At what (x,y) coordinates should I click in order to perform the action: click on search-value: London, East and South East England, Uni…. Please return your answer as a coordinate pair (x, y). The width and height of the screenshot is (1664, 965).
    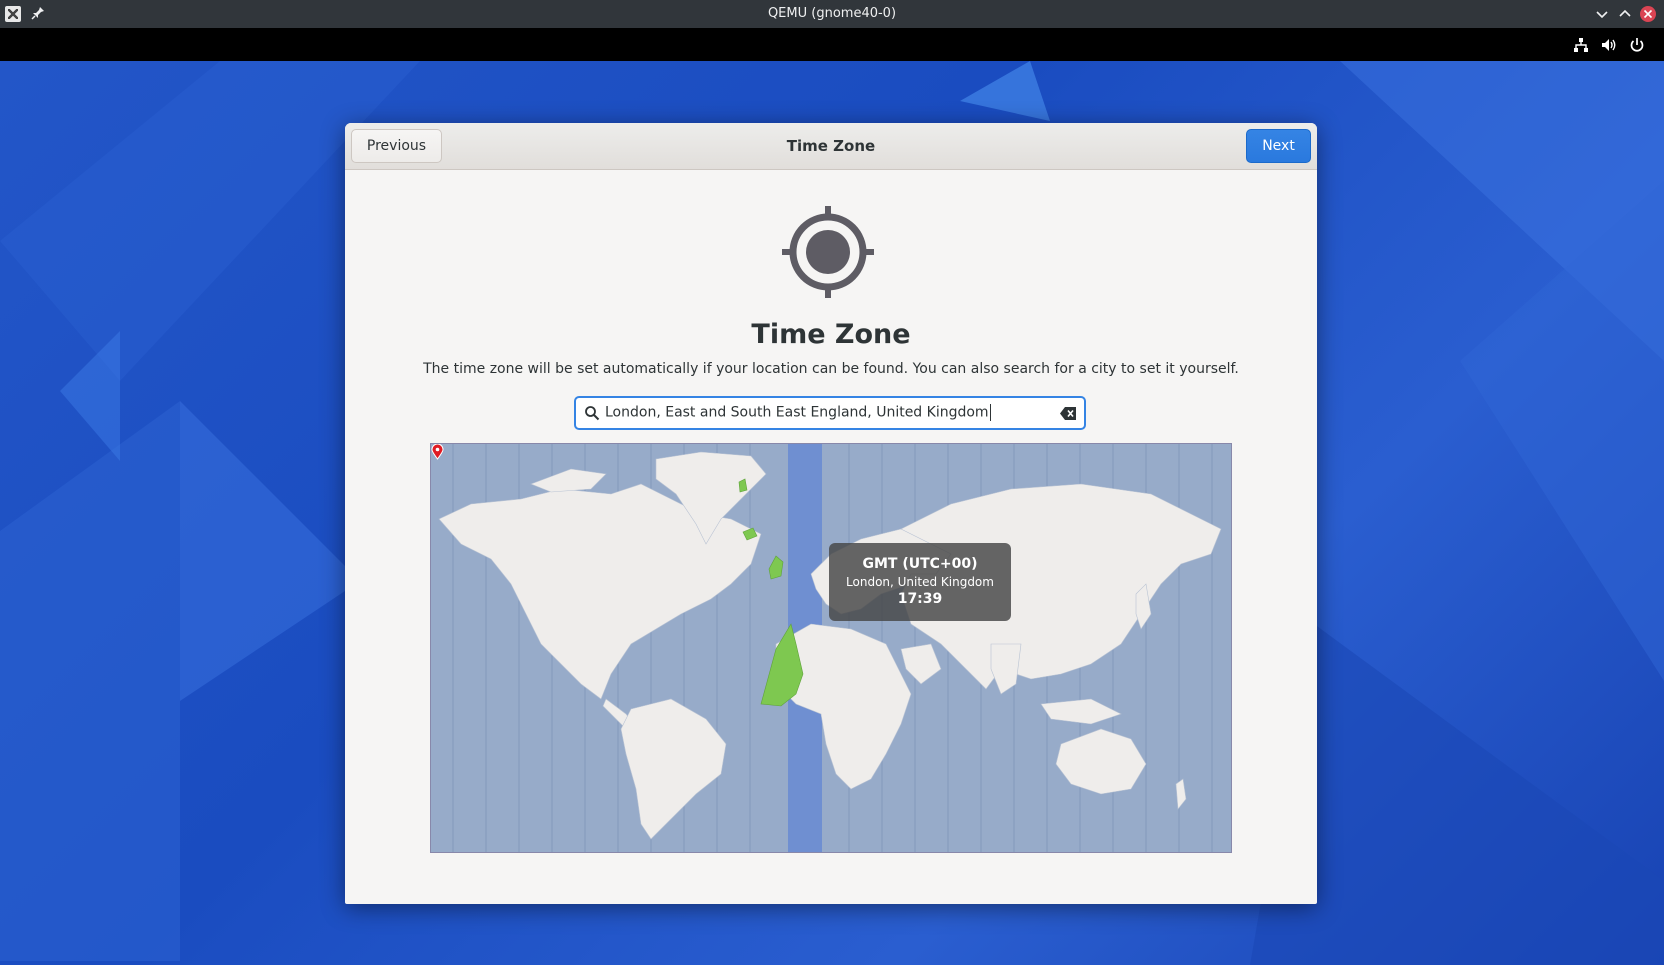
    Looking at the image, I should click on (797, 412).